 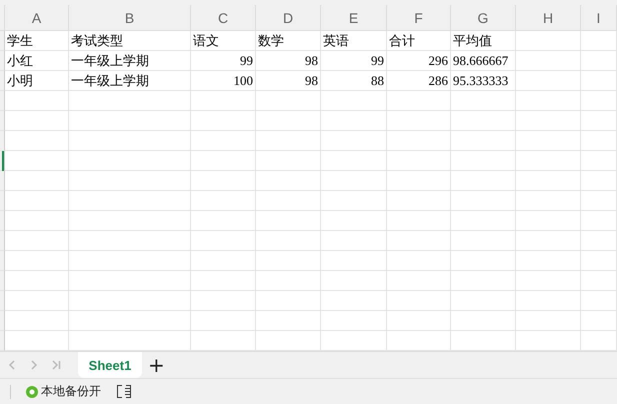 What do you see at coordinates (419, 18) in the screenshot?
I see `column-header: F` at bounding box center [419, 18].